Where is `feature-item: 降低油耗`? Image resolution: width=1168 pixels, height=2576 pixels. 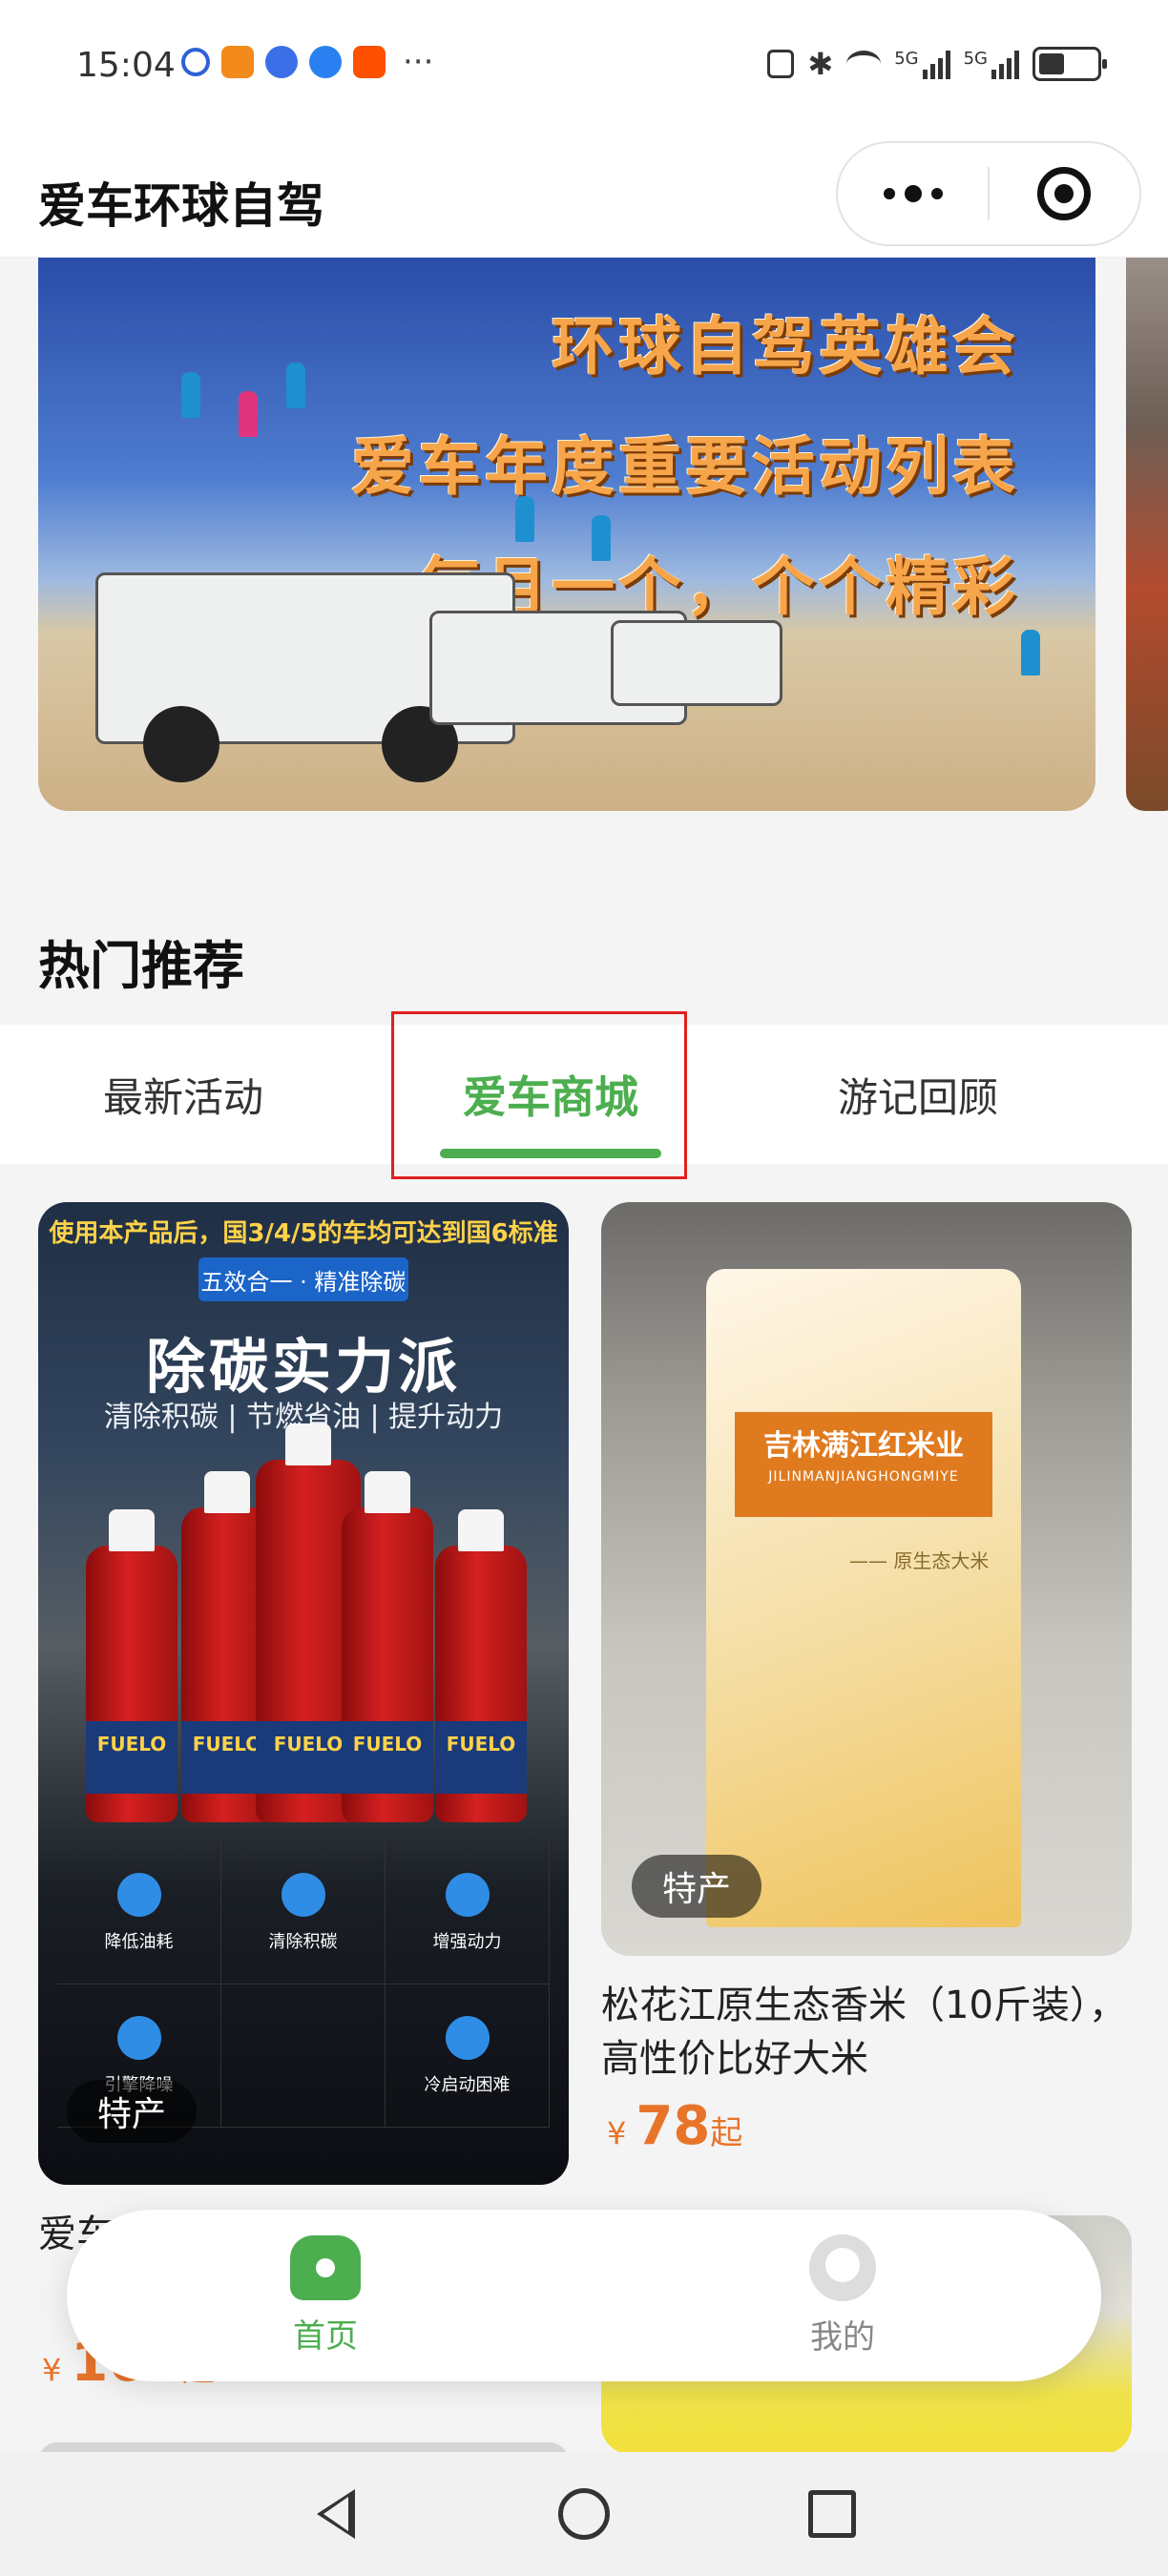 feature-item: 降低油耗 is located at coordinates (139, 1912).